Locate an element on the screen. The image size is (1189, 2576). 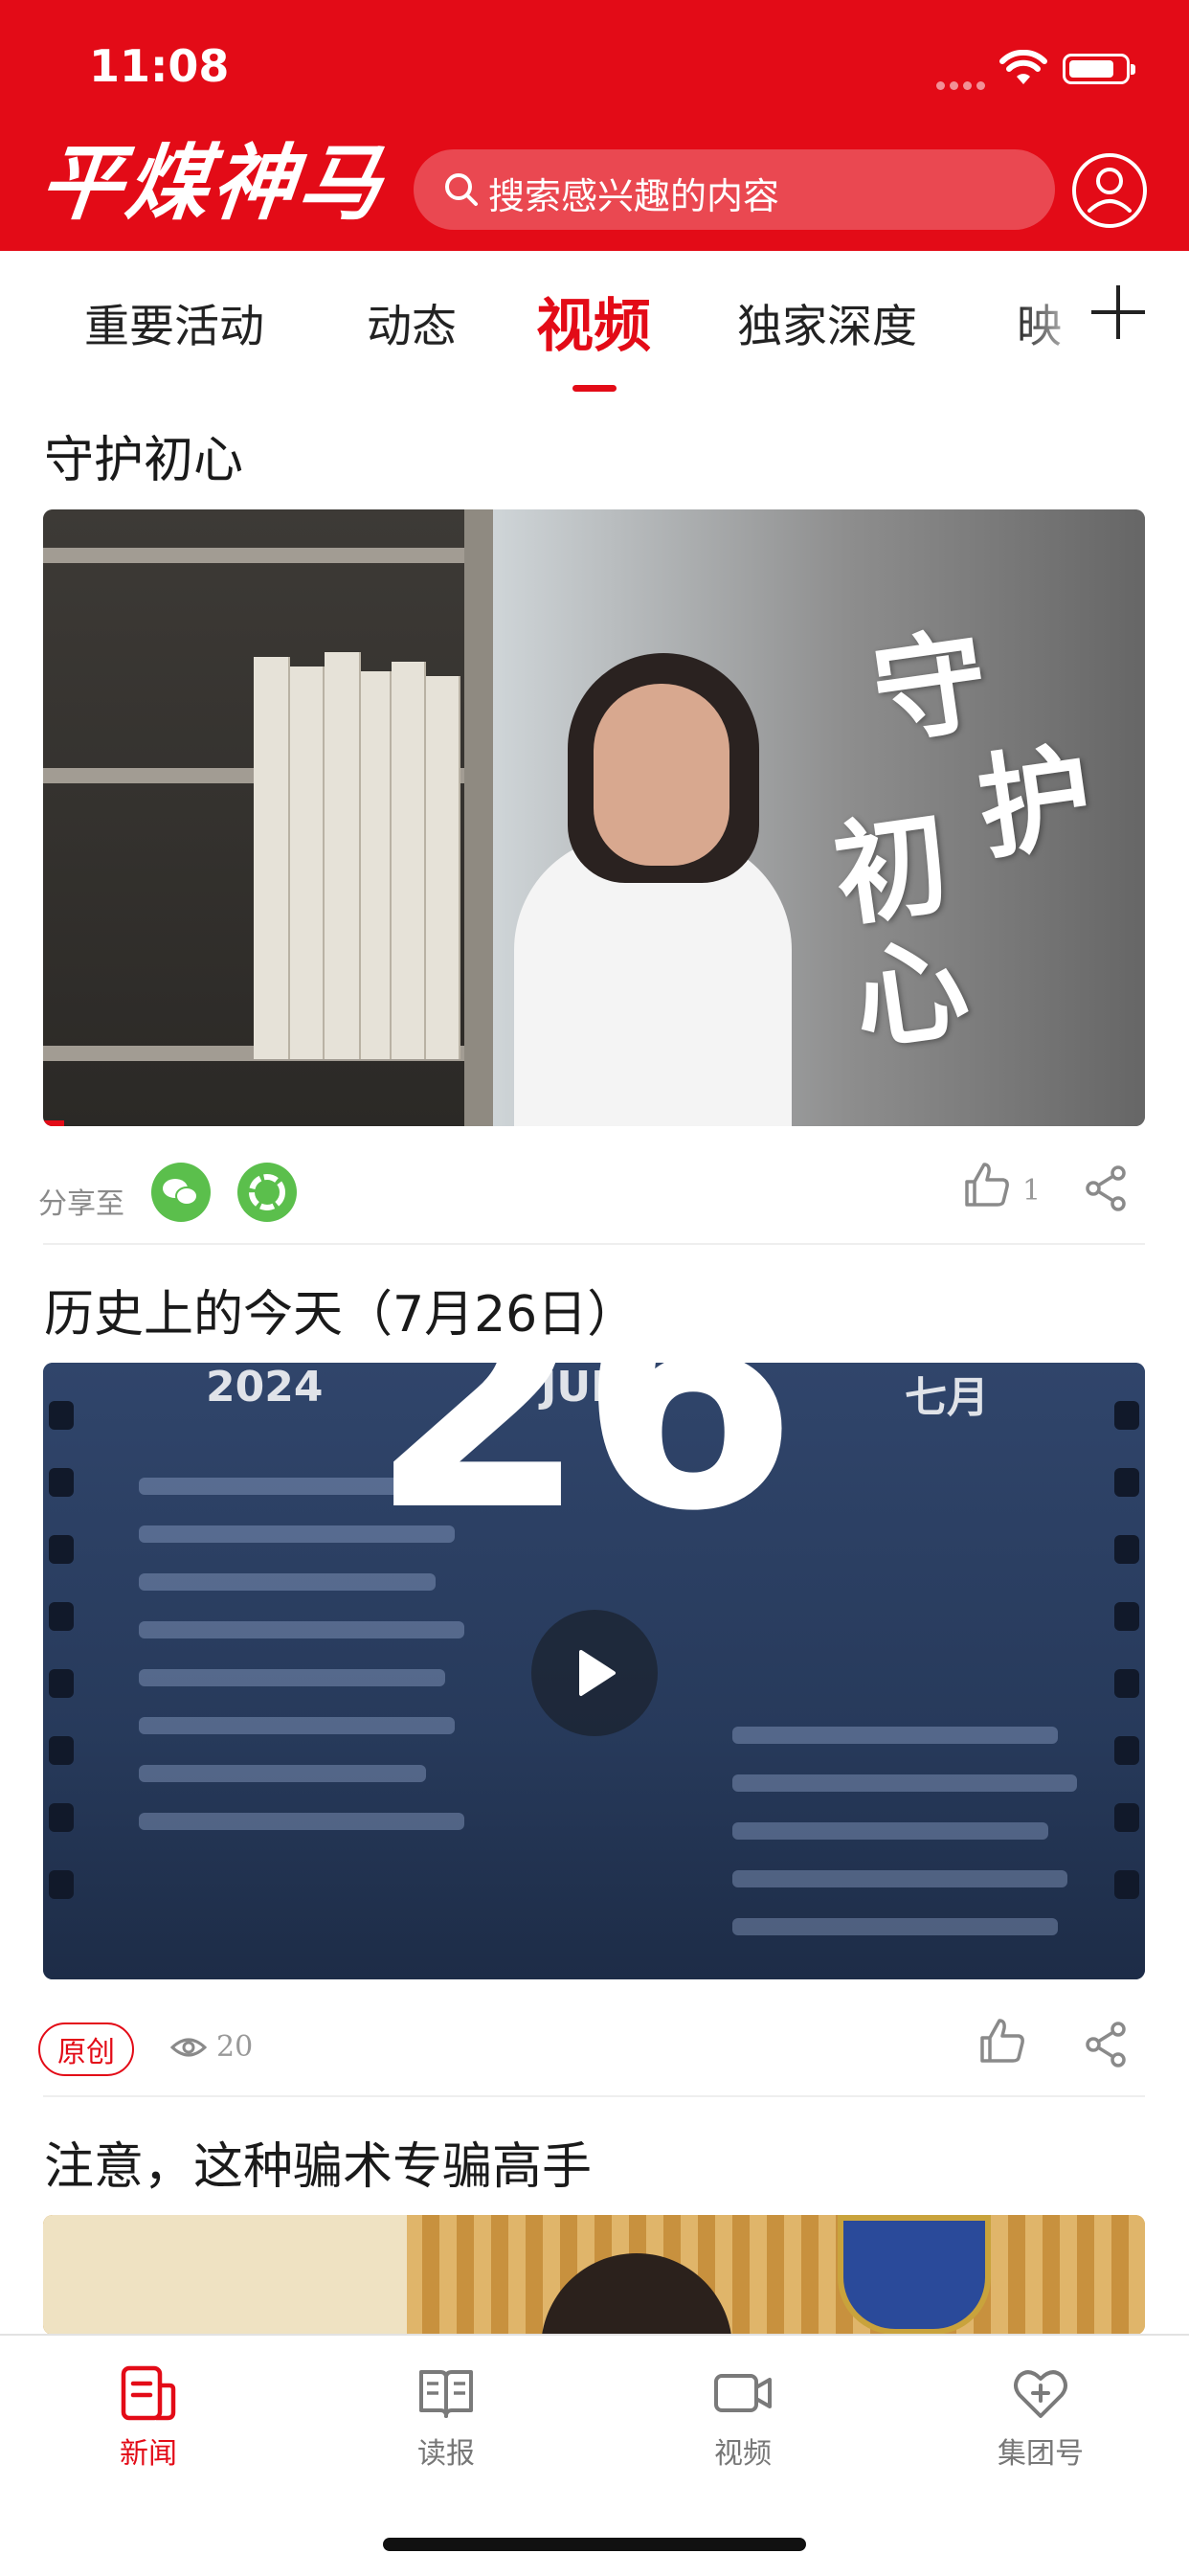
channel-tabs: 重要活动 动态 视频 独家深度 映 is located at coordinates (594, 323).